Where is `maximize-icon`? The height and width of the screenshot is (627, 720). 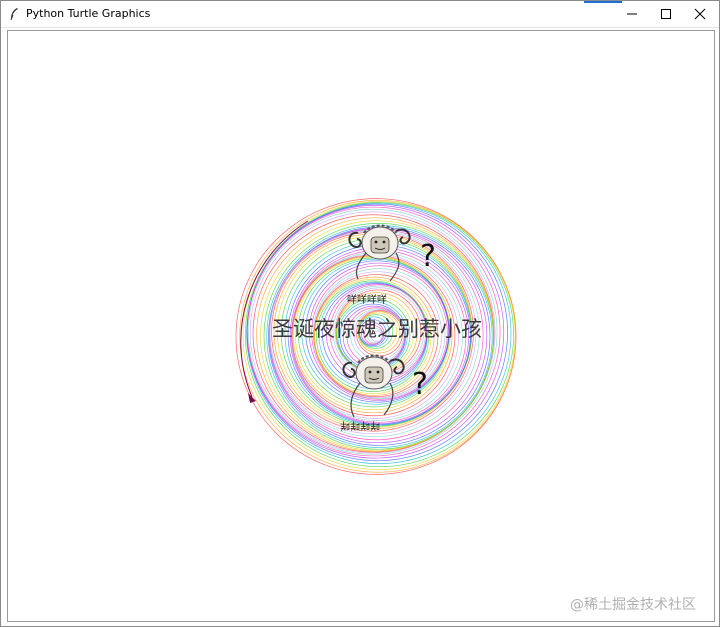
maximize-icon is located at coordinates (666, 14).